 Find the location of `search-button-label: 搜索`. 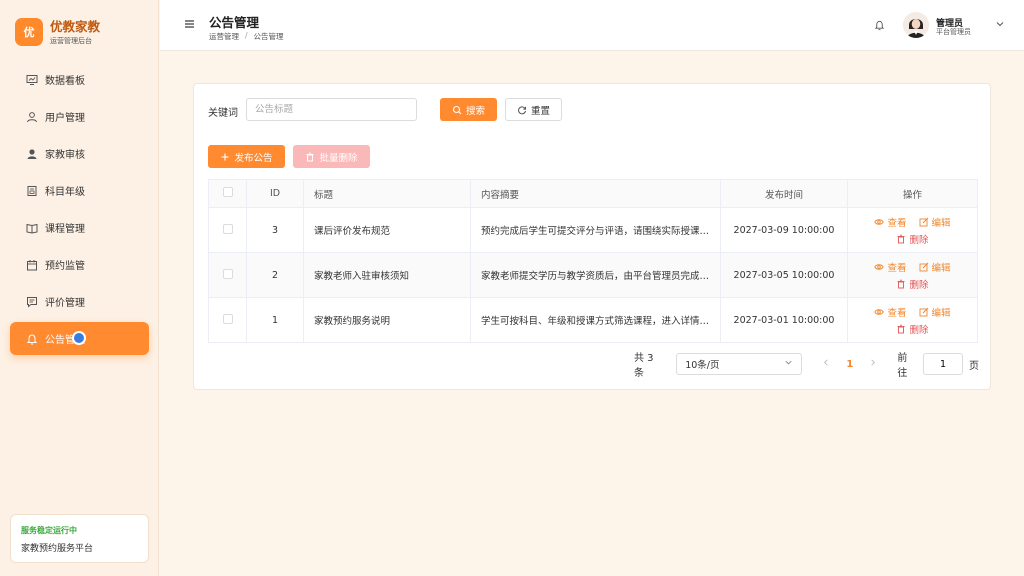

search-button-label: 搜索 is located at coordinates (475, 111).